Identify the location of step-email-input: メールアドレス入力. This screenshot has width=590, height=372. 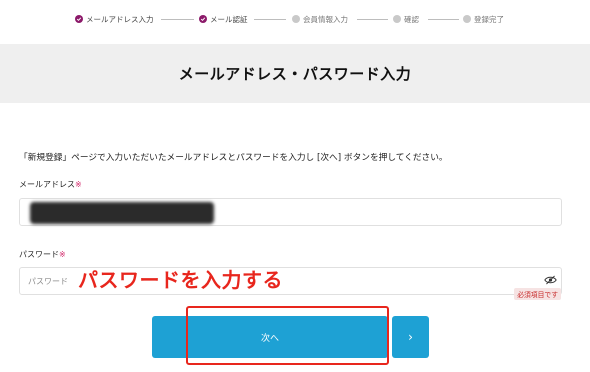
(114, 19).